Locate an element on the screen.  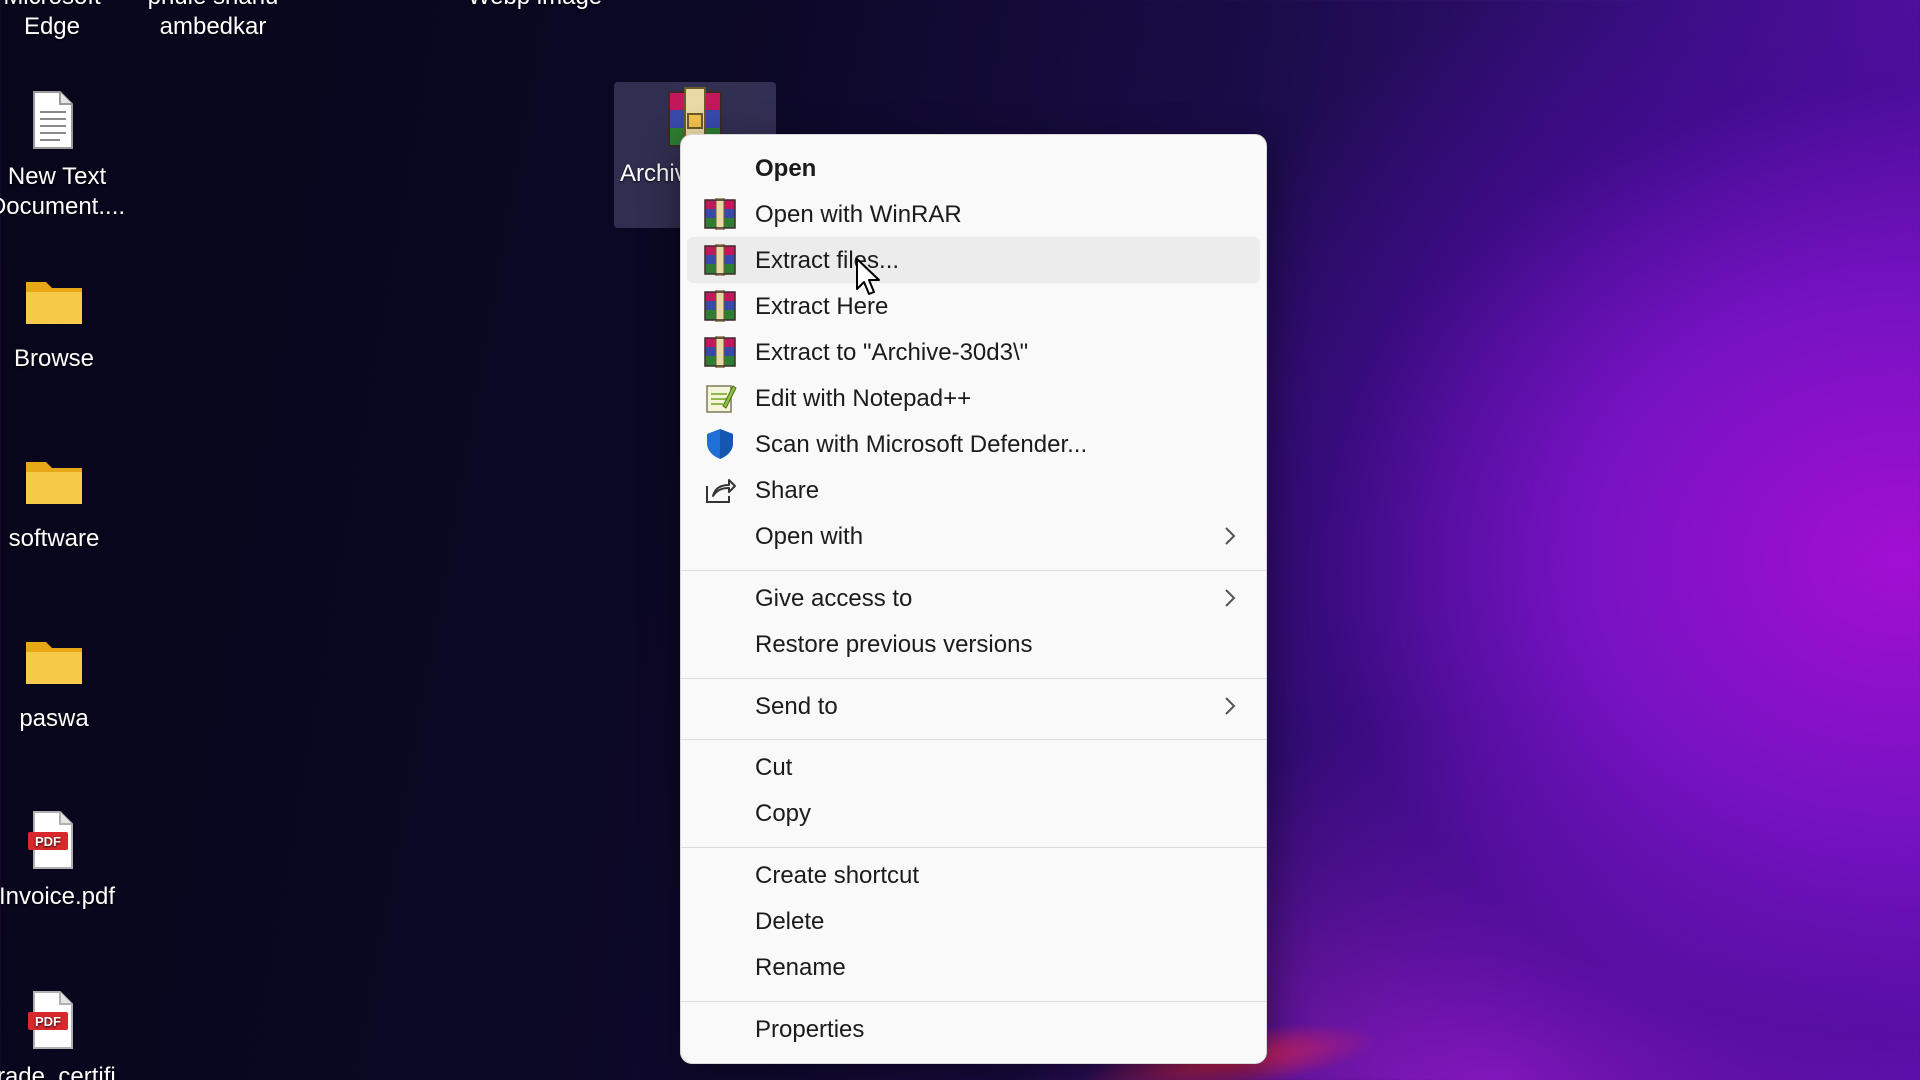
menu-item-open: Open is located at coordinates (973, 168).